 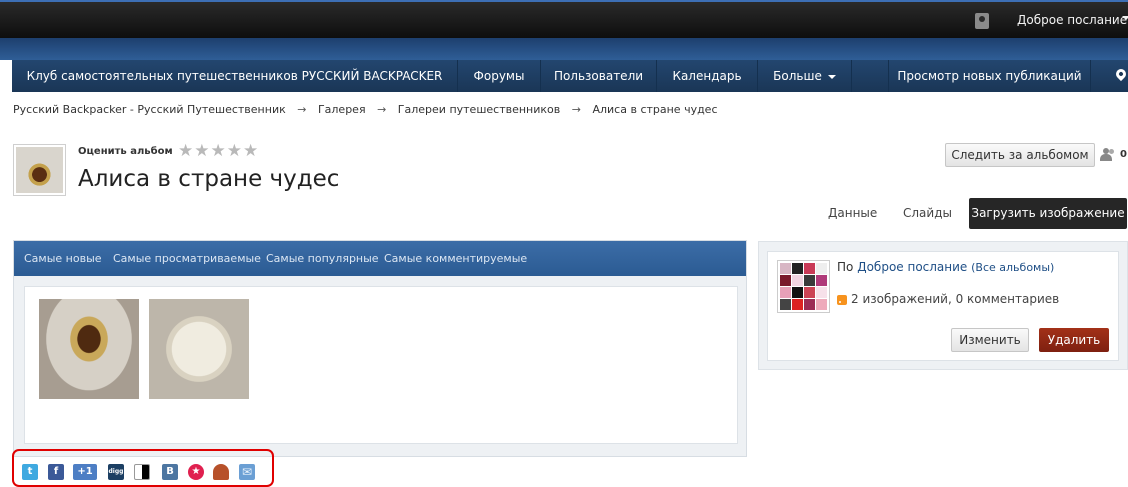 I want to click on nav-more-label: Больше, so click(x=797, y=76).